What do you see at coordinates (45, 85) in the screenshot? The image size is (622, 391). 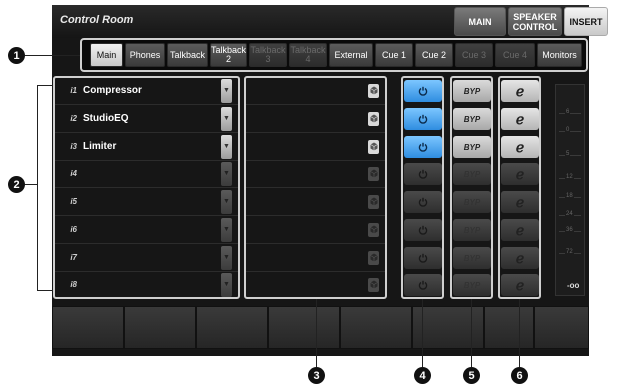 I see `callout-2-bracket-top` at bounding box center [45, 85].